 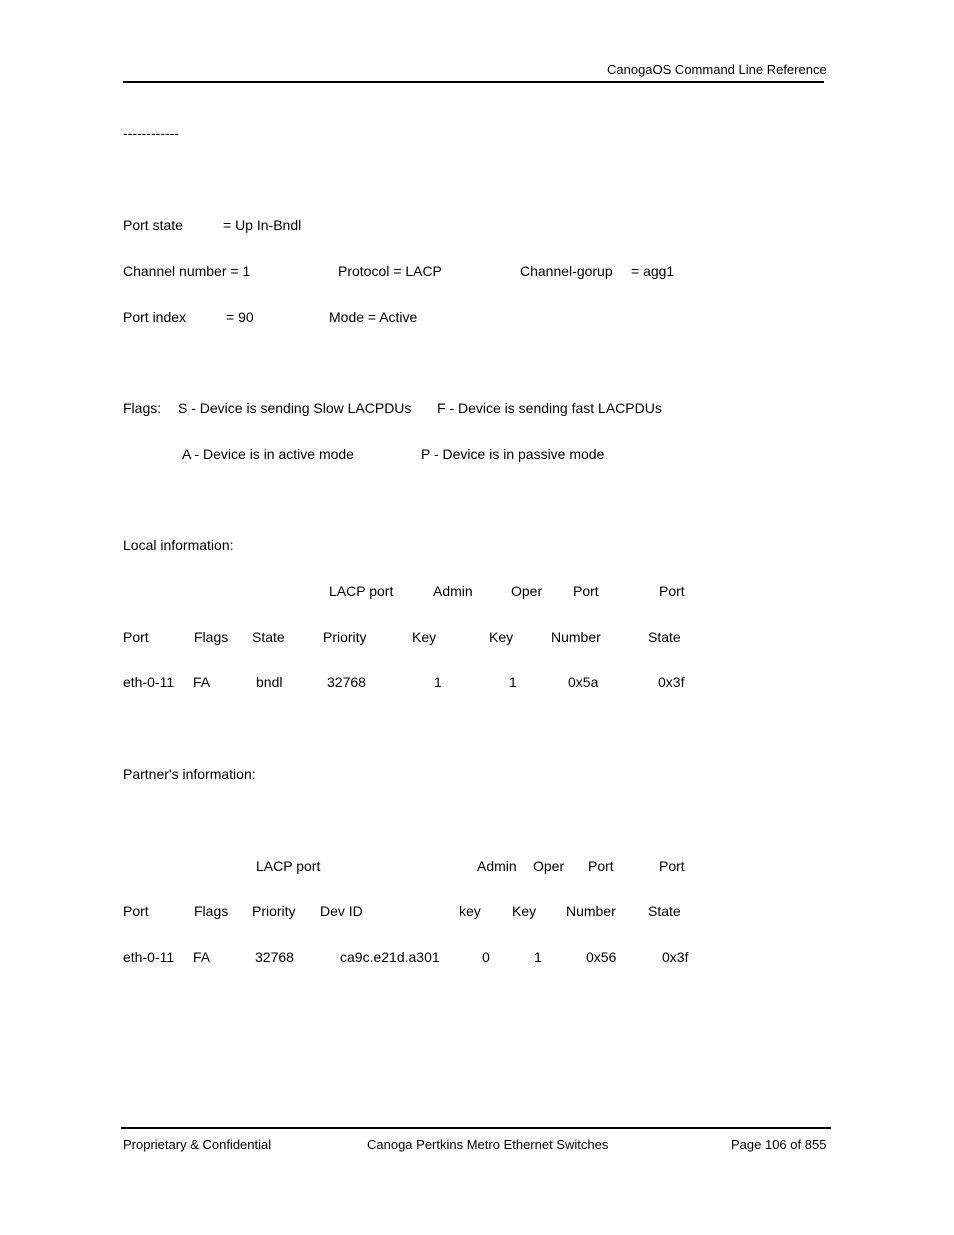 What do you see at coordinates (470, 911) in the screenshot?
I see `partner-col-header: key` at bounding box center [470, 911].